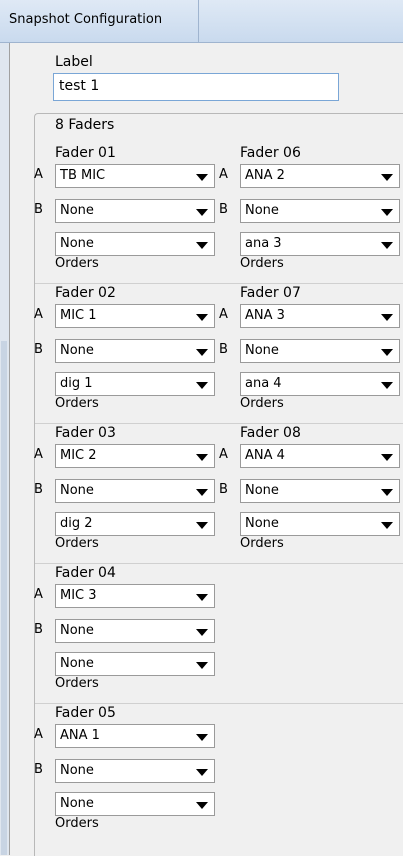  What do you see at coordinates (265, 315) in the screenshot?
I see `input-a-value: ANA 3` at bounding box center [265, 315].